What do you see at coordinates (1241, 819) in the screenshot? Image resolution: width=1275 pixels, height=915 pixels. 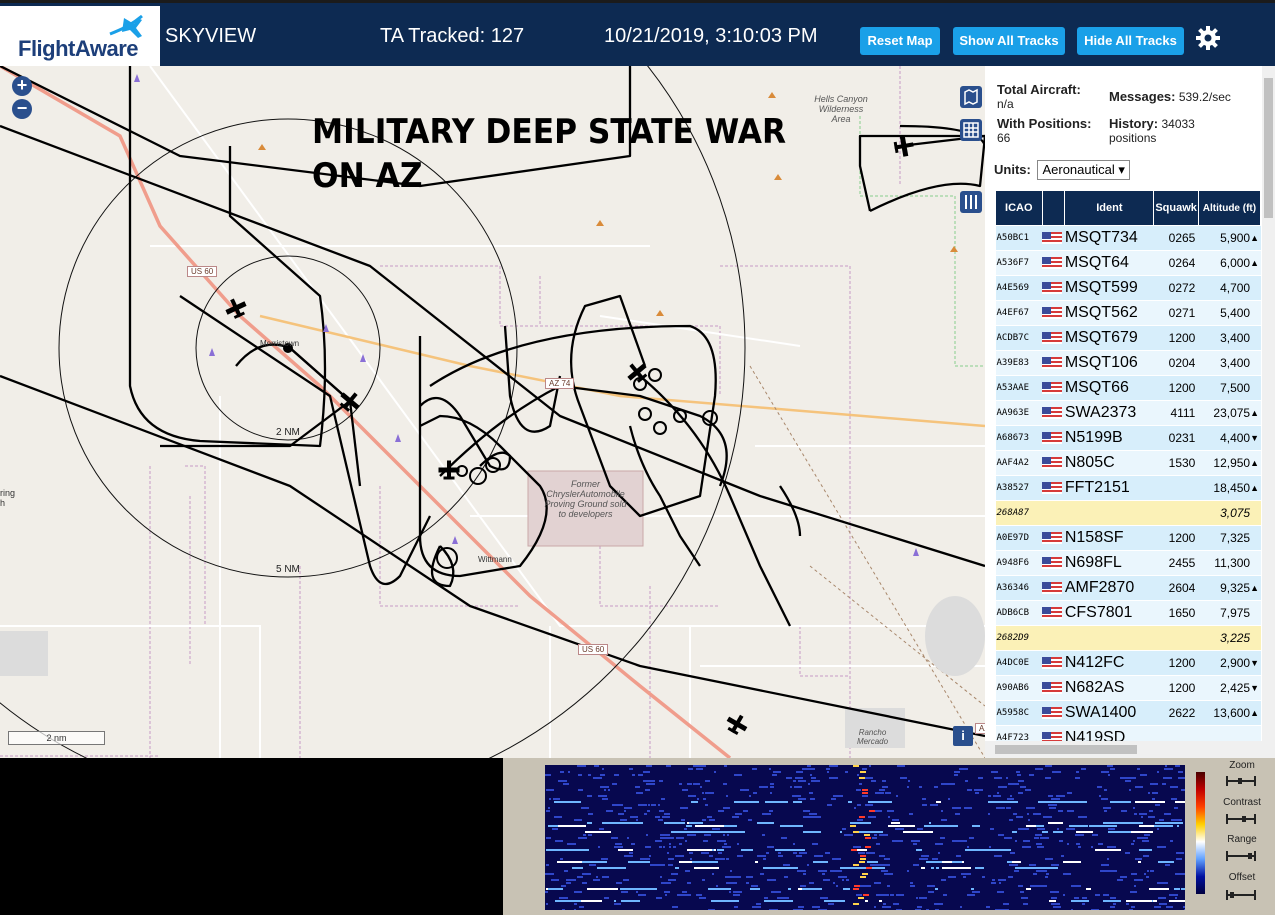 I see `contrast-slider` at bounding box center [1241, 819].